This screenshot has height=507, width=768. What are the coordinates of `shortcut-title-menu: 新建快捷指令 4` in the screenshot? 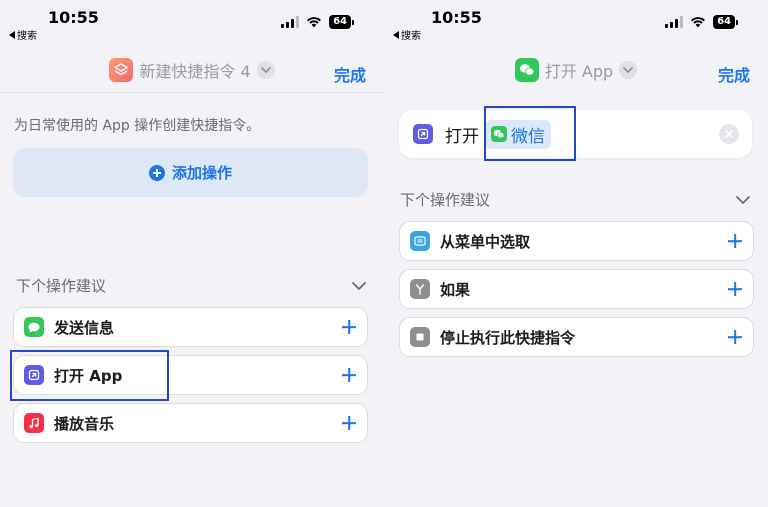 It's located at (192, 70).